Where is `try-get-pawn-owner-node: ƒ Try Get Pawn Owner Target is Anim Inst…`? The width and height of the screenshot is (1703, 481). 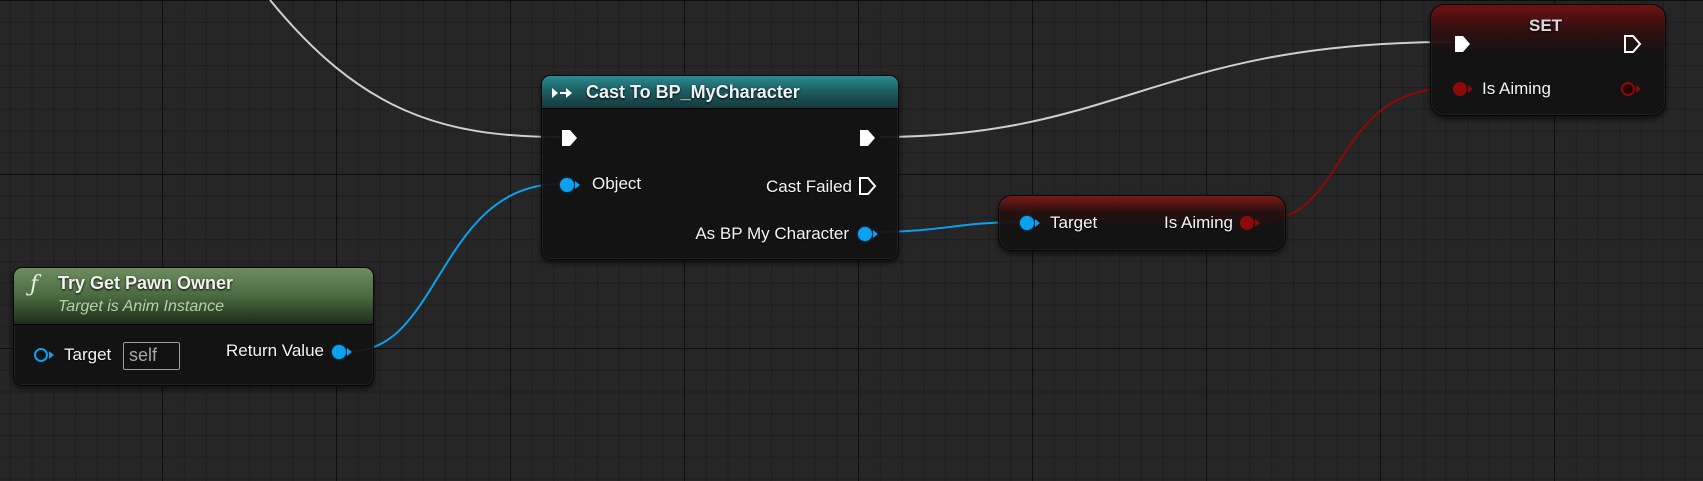 try-get-pawn-owner-node: ƒ Try Get Pawn Owner Target is Anim Inst… is located at coordinates (193, 326).